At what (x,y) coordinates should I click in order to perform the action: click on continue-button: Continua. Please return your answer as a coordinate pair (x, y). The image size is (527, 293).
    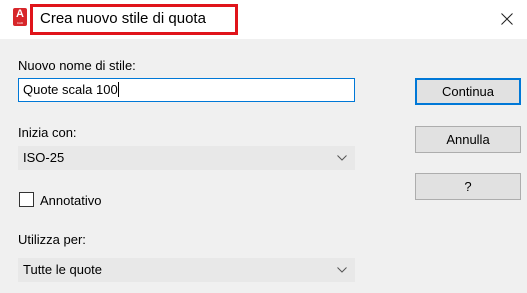
    Looking at the image, I should click on (468, 91).